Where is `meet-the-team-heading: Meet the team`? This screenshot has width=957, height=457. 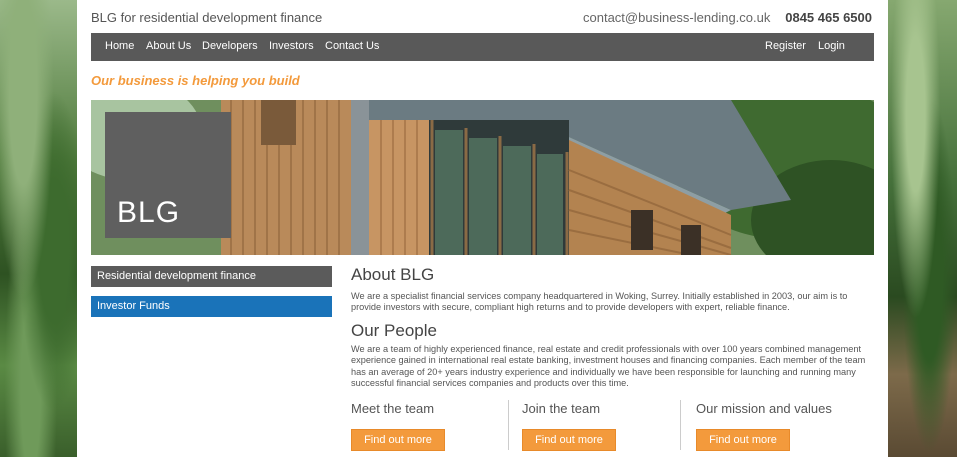
meet-the-team-heading: Meet the team is located at coordinates (393, 408).